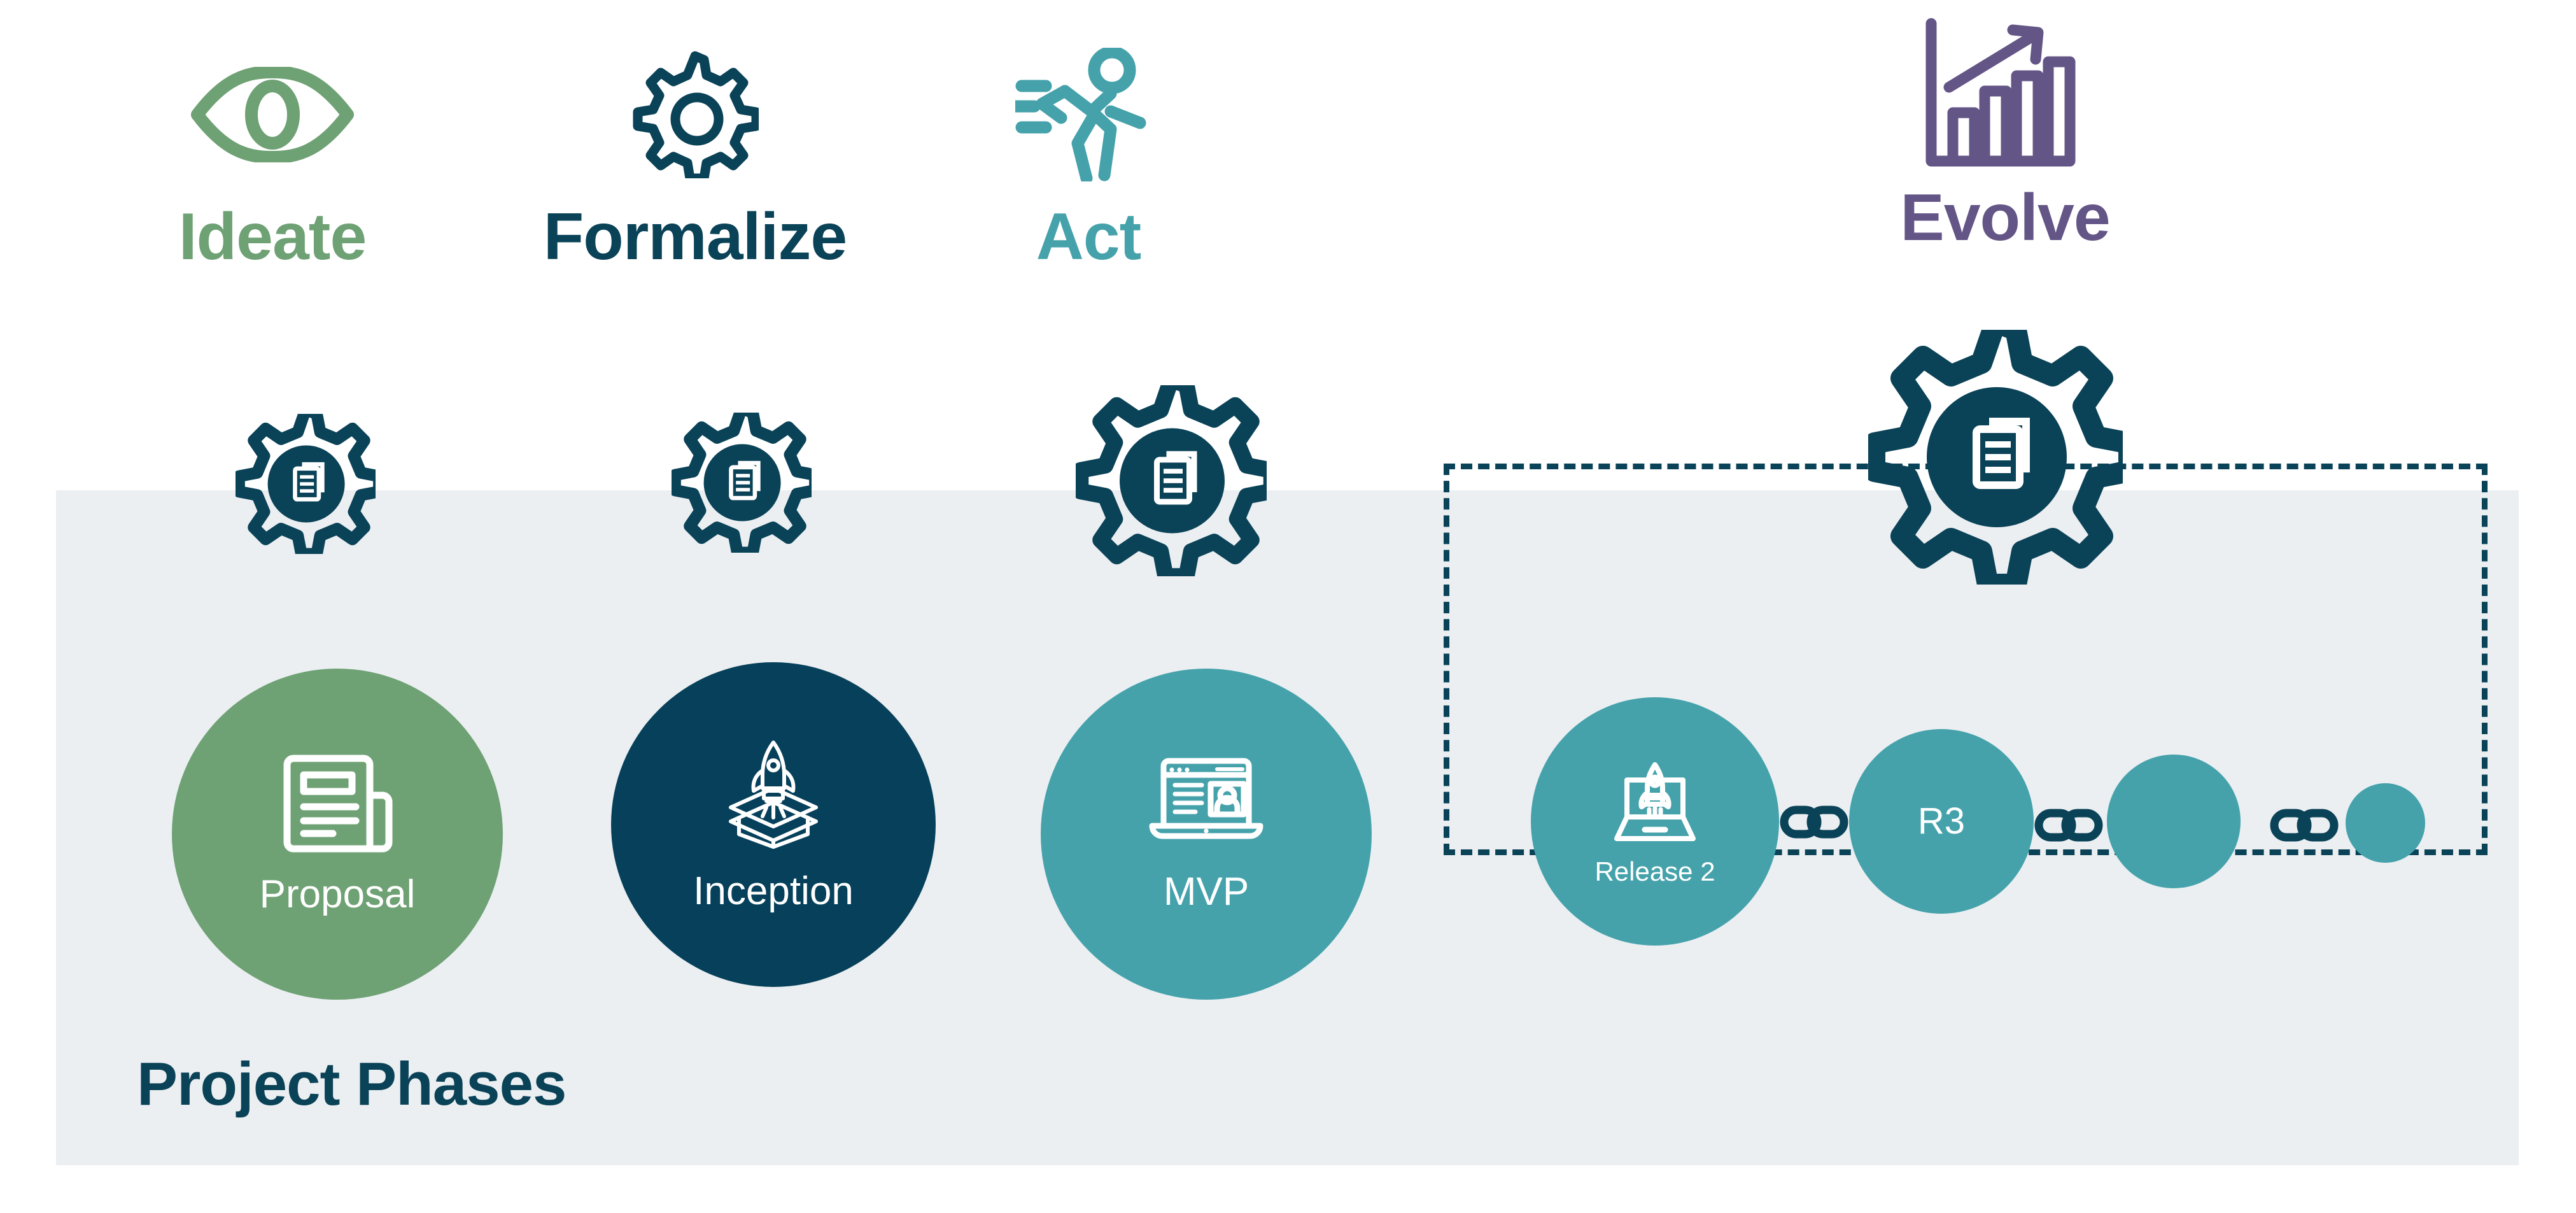  I want to click on milestone-proposal: Proposal, so click(338, 834).